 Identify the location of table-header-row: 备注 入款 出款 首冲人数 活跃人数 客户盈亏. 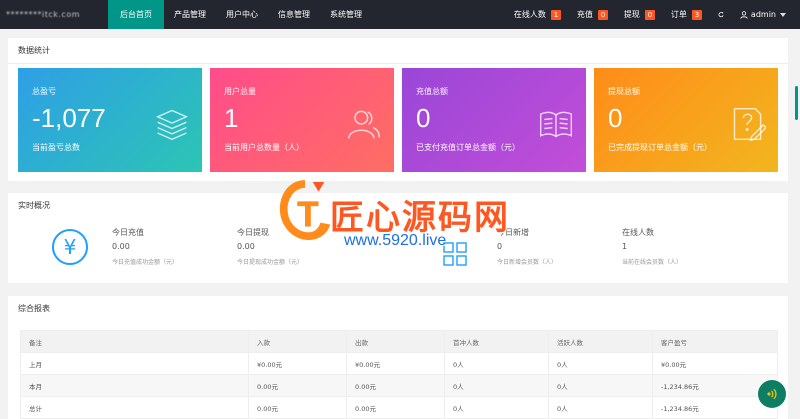
(399, 341).